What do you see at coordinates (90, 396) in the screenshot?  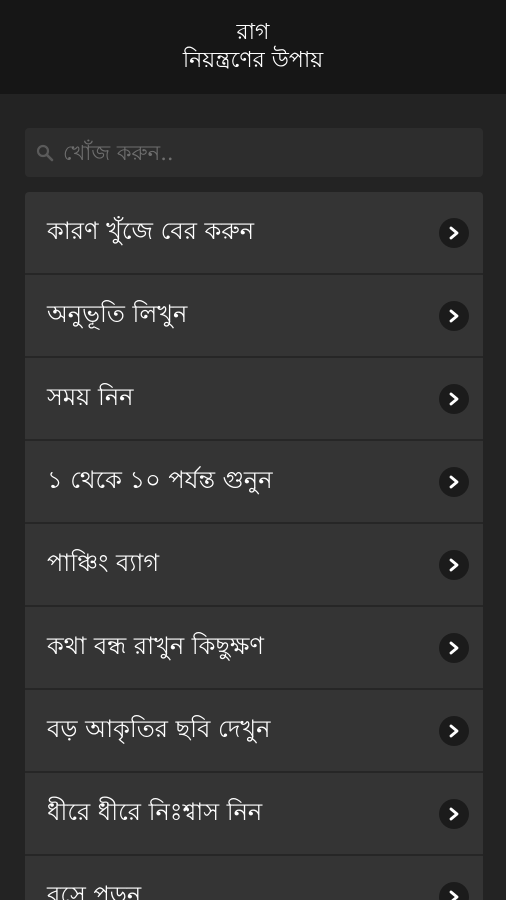 I see `list-item-label: সময় নিন` at bounding box center [90, 396].